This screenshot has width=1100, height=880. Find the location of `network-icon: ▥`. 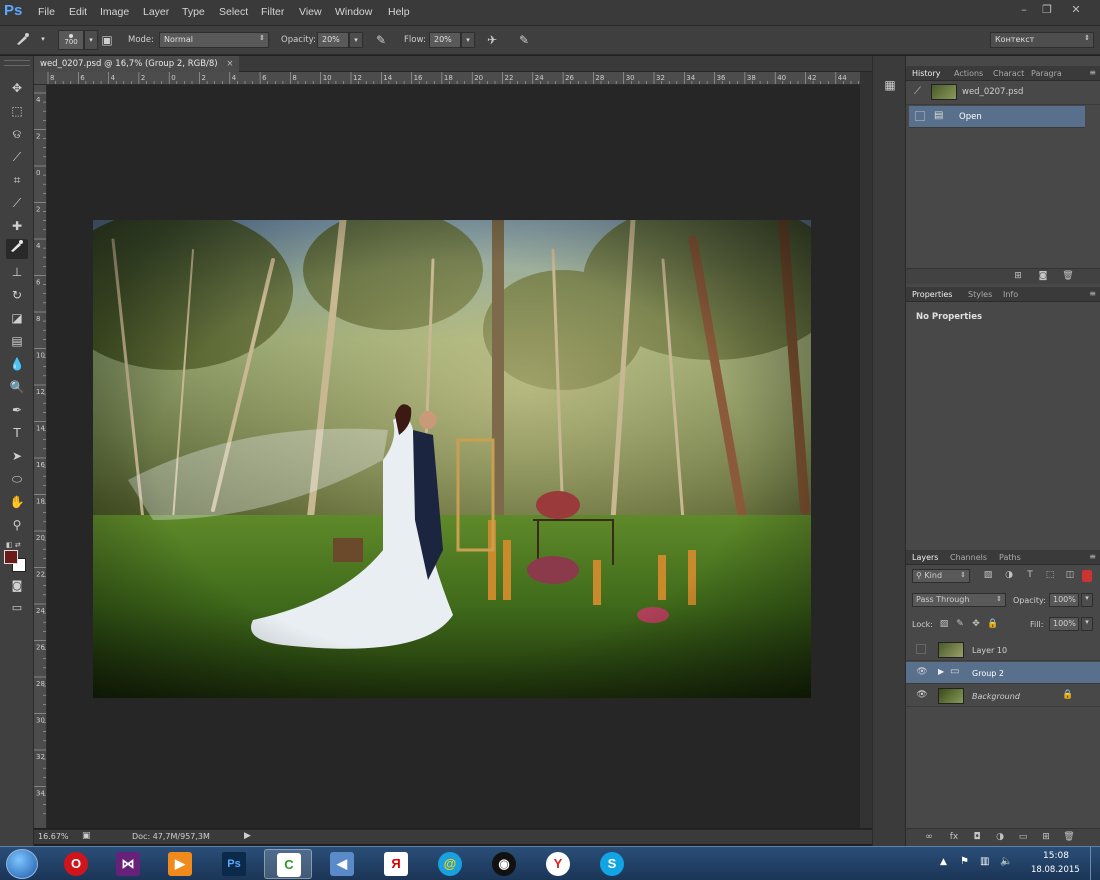

network-icon: ▥ is located at coordinates (984, 861).